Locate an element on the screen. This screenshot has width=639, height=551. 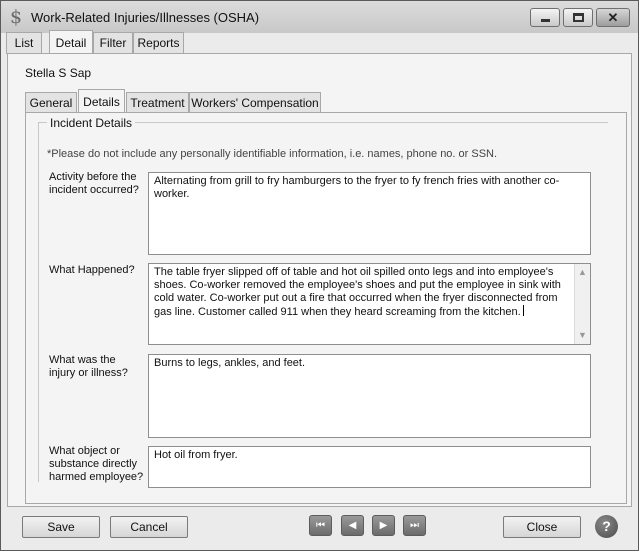
tab-detail: Detail is located at coordinates (71, 41).